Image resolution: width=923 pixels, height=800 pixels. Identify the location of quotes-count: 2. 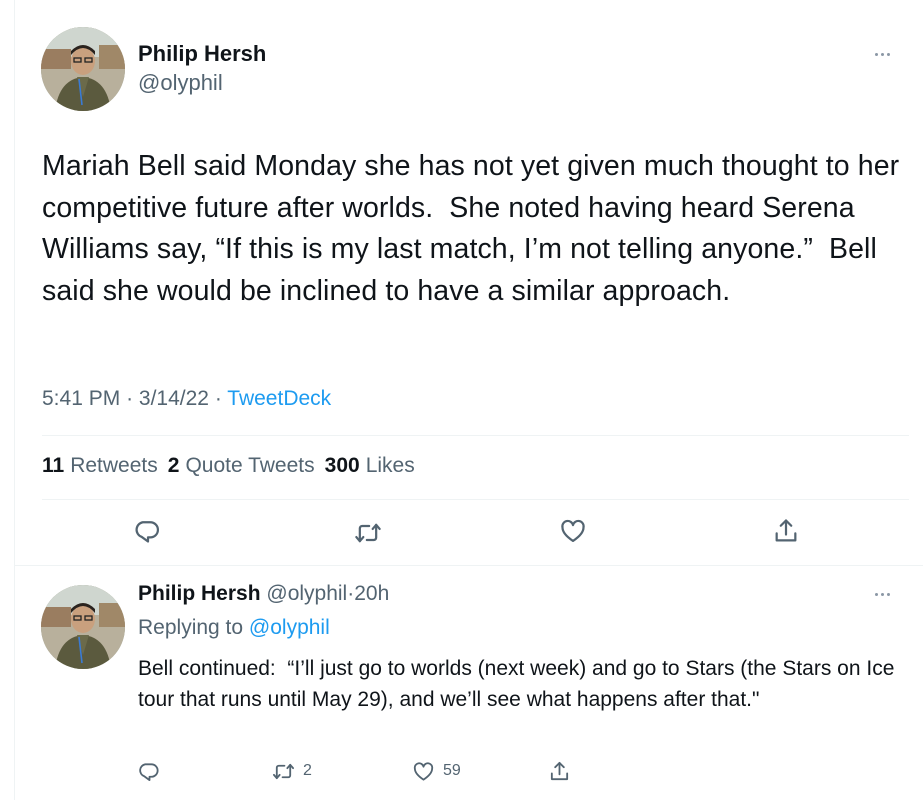
(173, 465).